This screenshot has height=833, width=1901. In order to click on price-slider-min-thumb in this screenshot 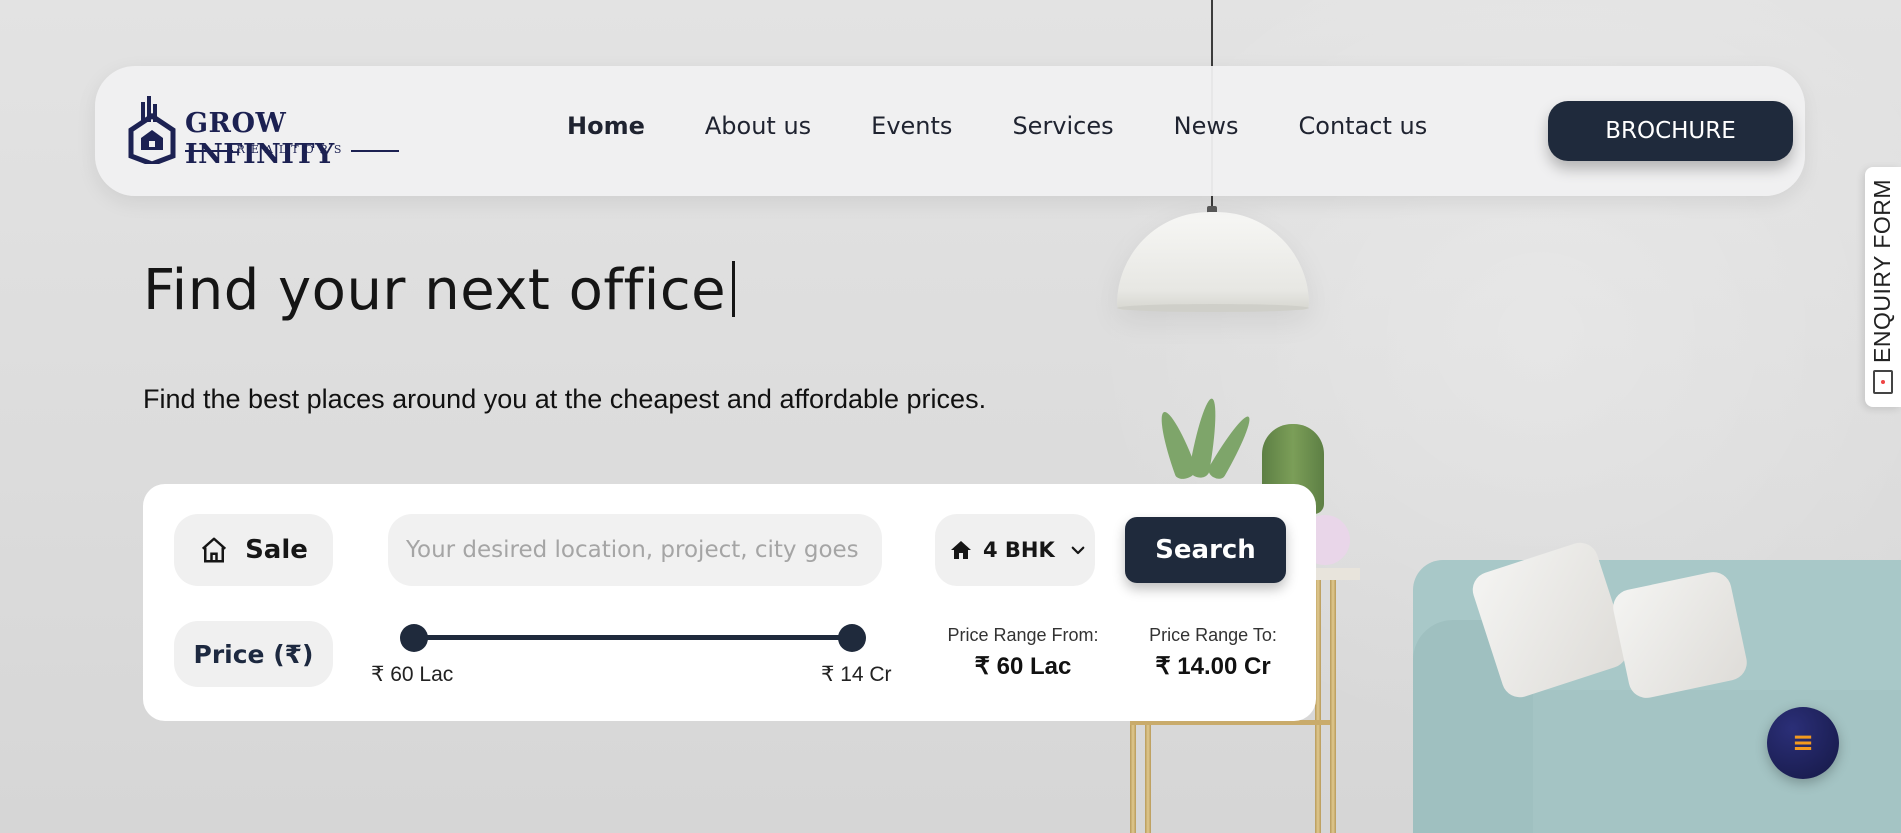, I will do `click(414, 638)`.